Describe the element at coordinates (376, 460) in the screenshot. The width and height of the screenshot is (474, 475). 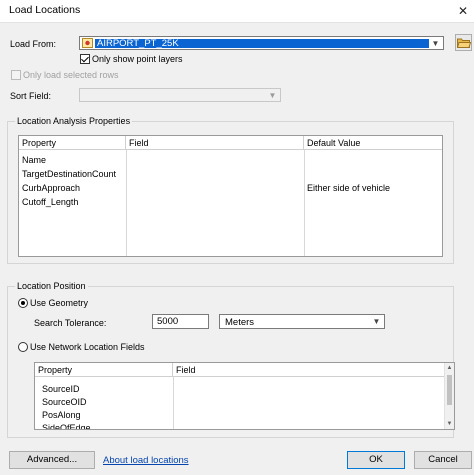
I see `ok-button: OK` at that location.